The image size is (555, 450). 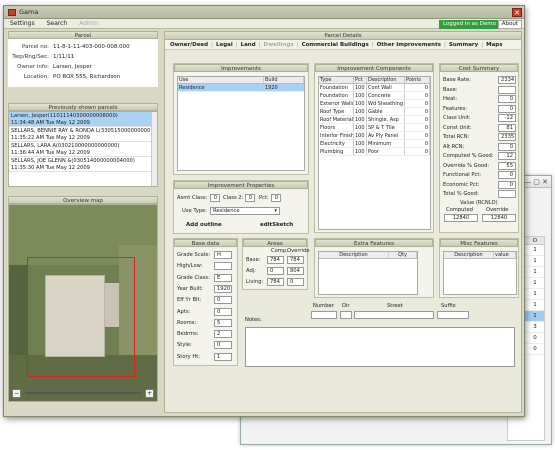 I want to click on misc-features-header: Misc Features, so click(x=479, y=243).